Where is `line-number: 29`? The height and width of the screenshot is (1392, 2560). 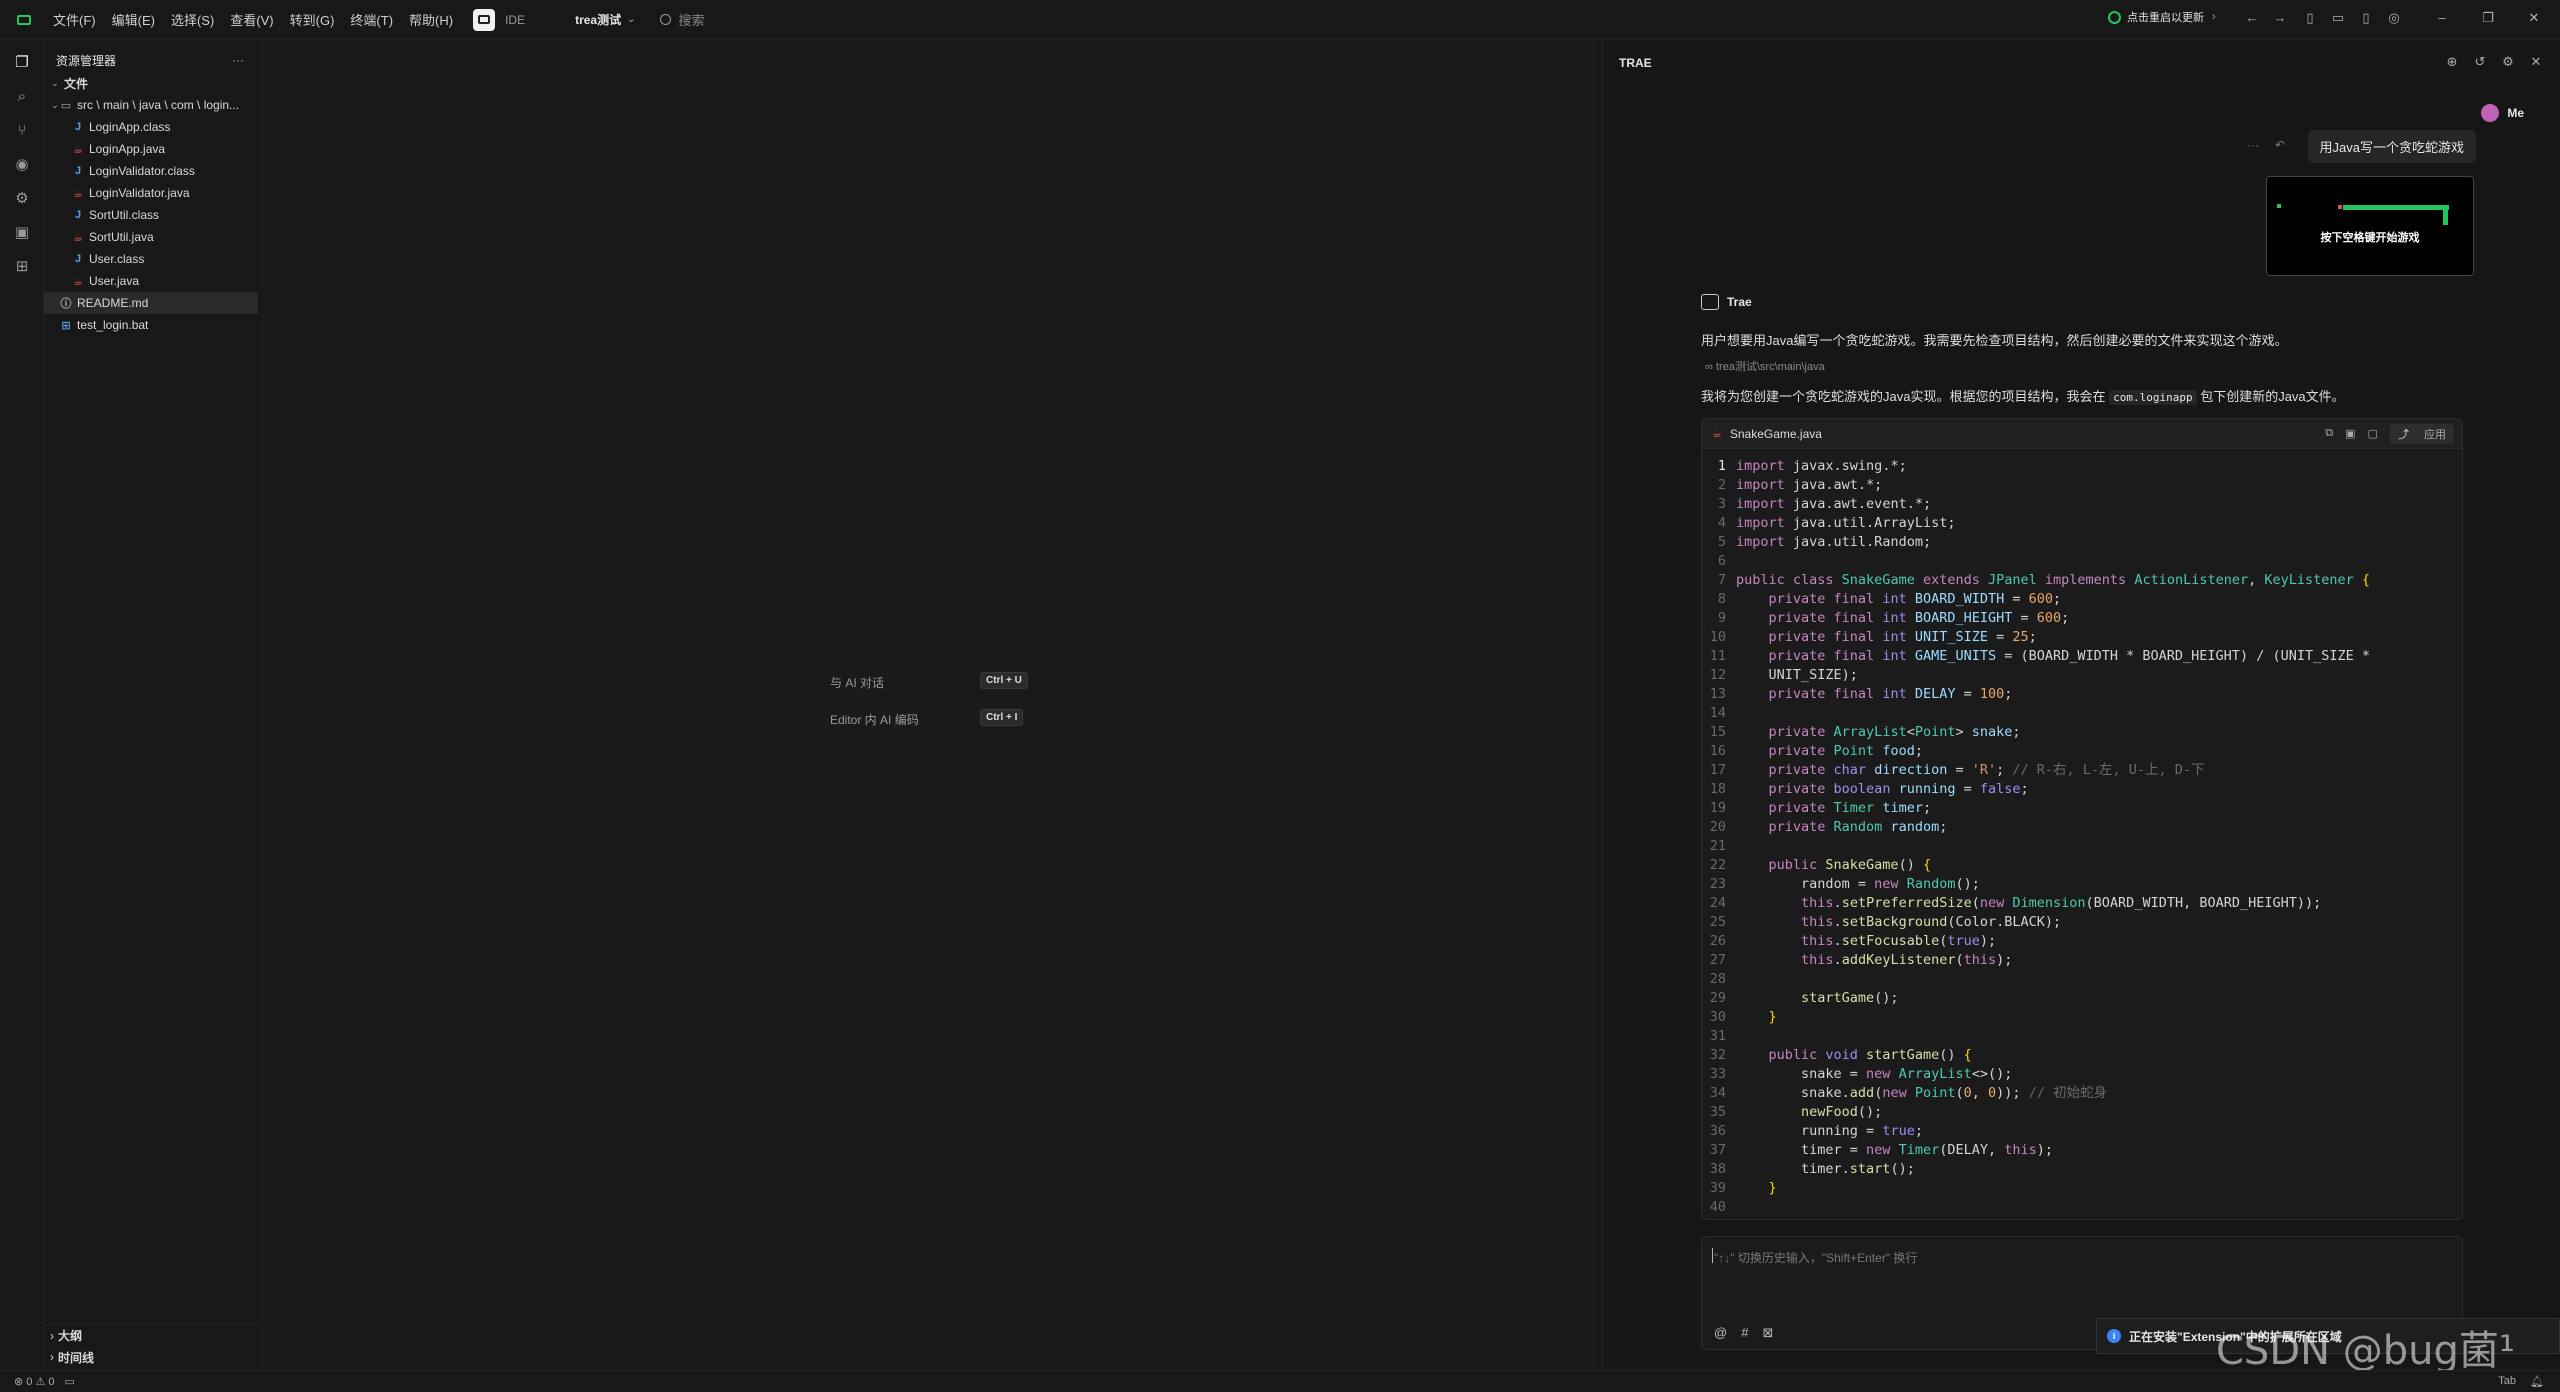 line-number: 29 is located at coordinates (1717, 998).